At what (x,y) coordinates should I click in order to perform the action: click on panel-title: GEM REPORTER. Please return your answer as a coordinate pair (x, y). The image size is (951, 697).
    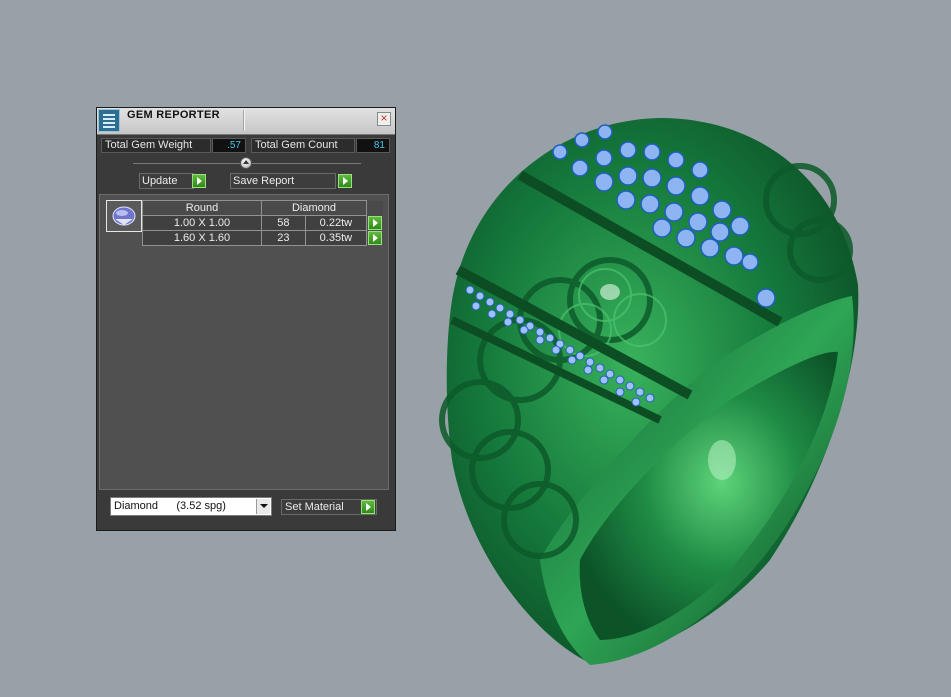
    Looking at the image, I should click on (173, 115).